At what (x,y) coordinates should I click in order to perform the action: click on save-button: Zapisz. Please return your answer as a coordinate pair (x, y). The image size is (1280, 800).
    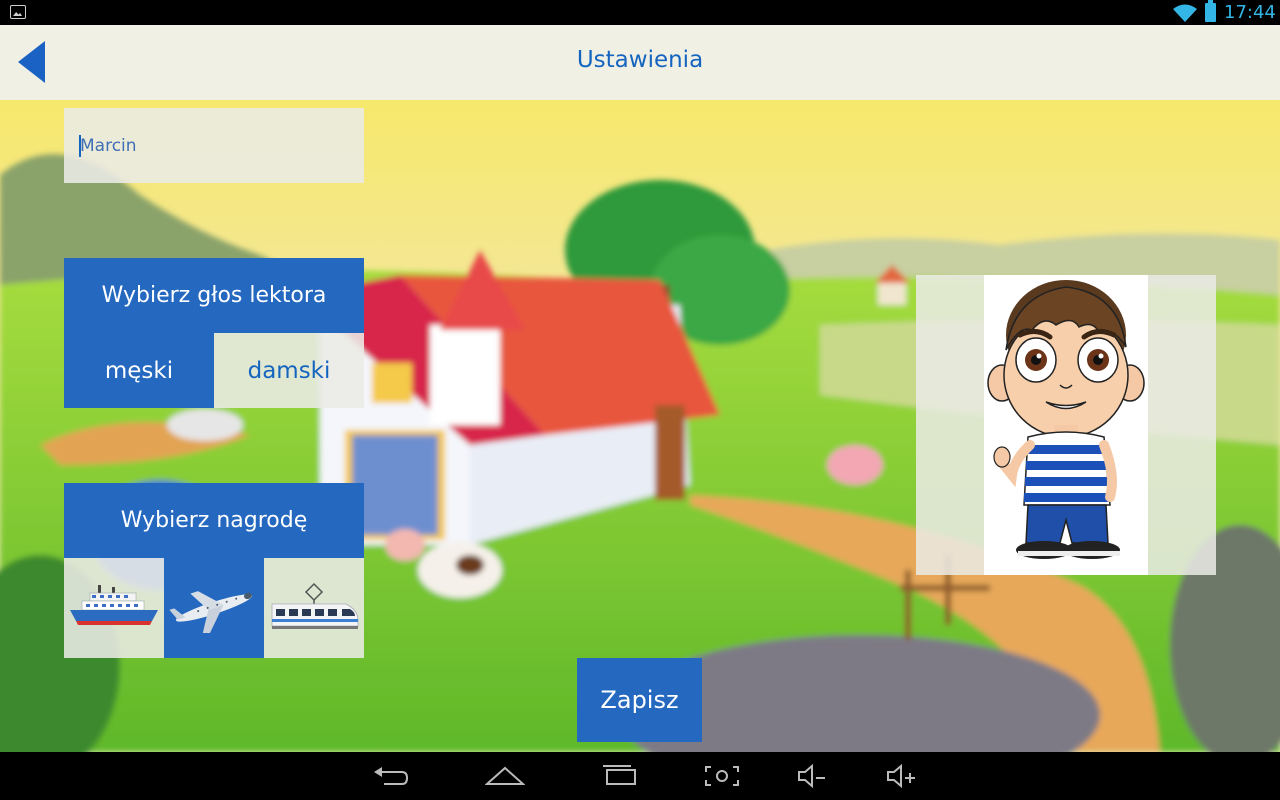
    Looking at the image, I should click on (639, 700).